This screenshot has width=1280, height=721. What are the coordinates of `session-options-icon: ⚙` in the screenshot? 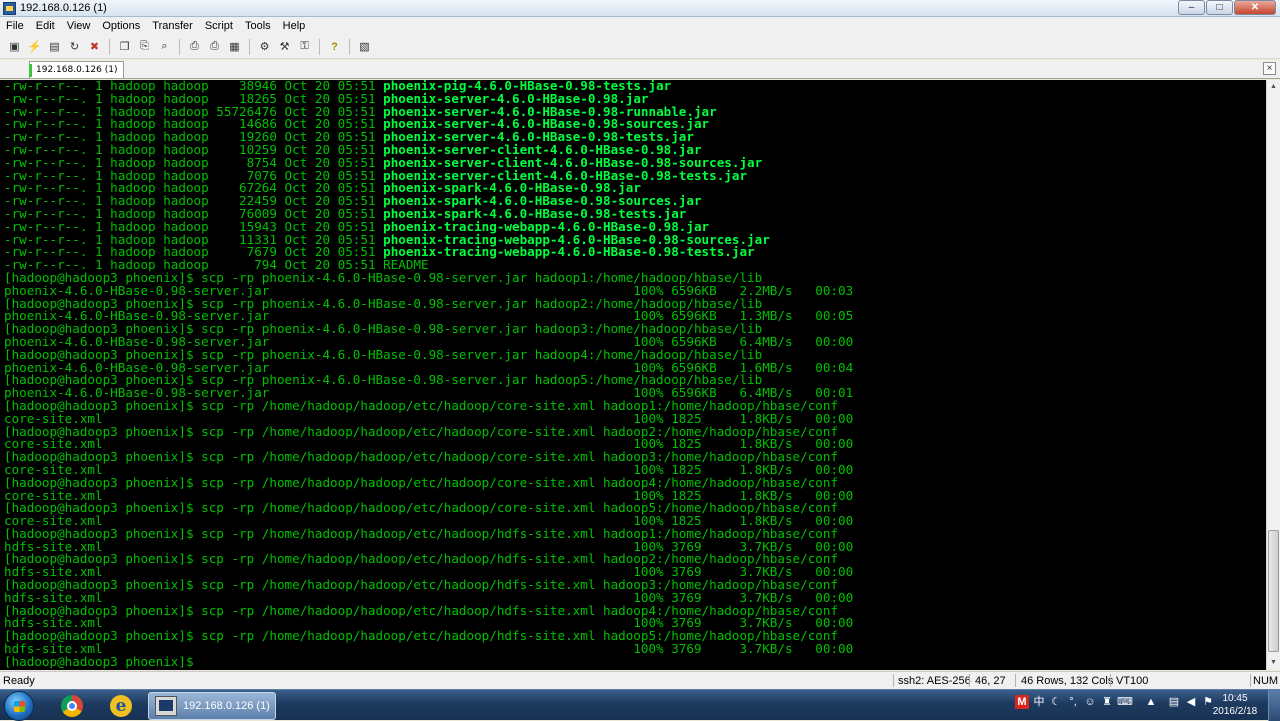 It's located at (264, 46).